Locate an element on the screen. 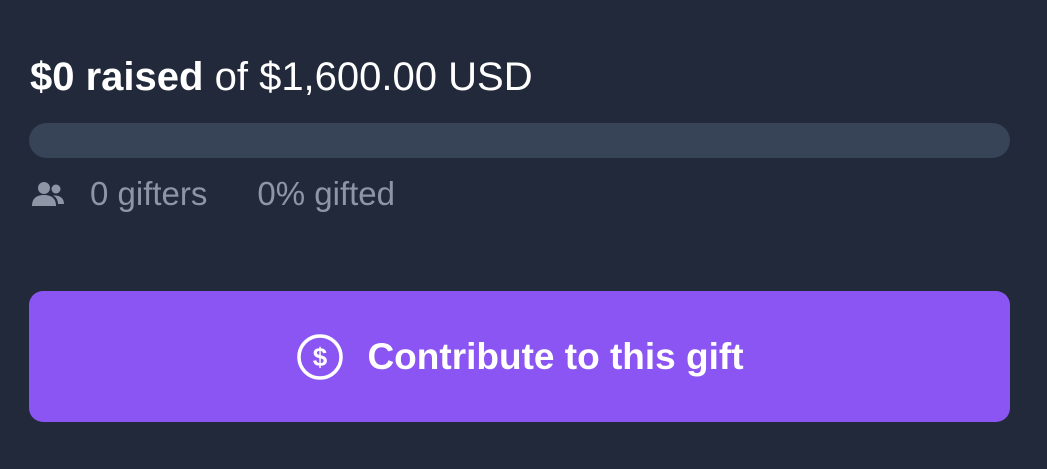 The width and height of the screenshot is (1047, 469). funding-stats: 0 gifters 0% gifted is located at coordinates (212, 194).